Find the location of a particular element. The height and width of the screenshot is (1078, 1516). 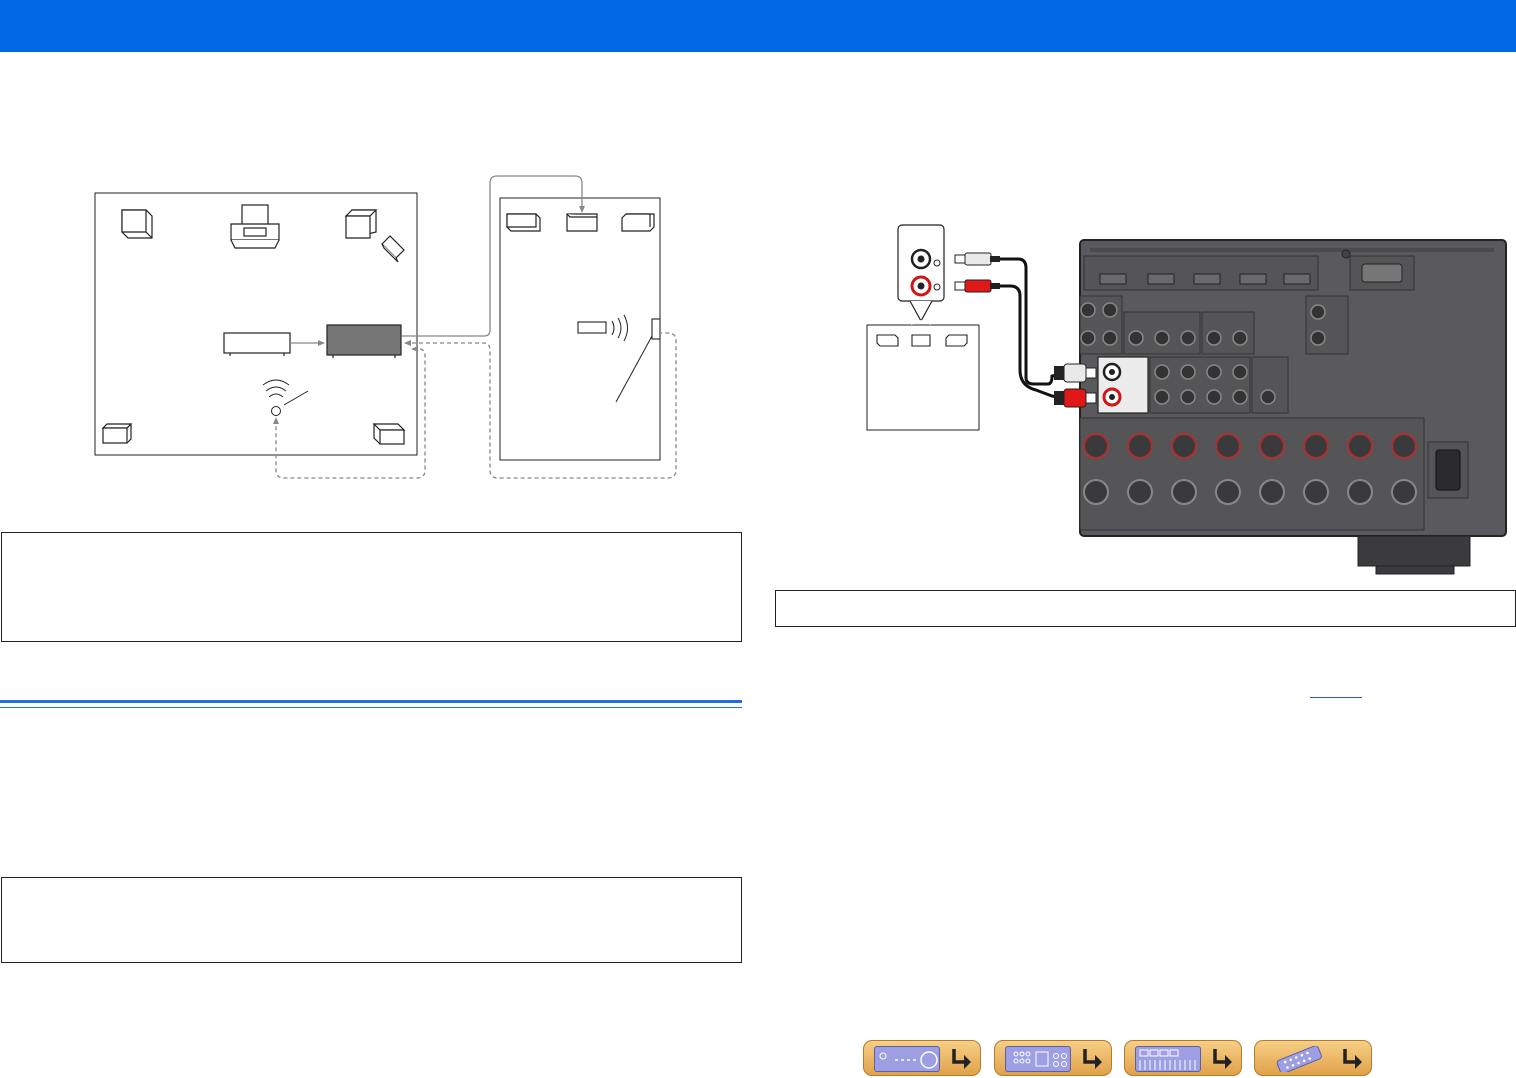

small-speaker-right-icon is located at coordinates (956, 340).